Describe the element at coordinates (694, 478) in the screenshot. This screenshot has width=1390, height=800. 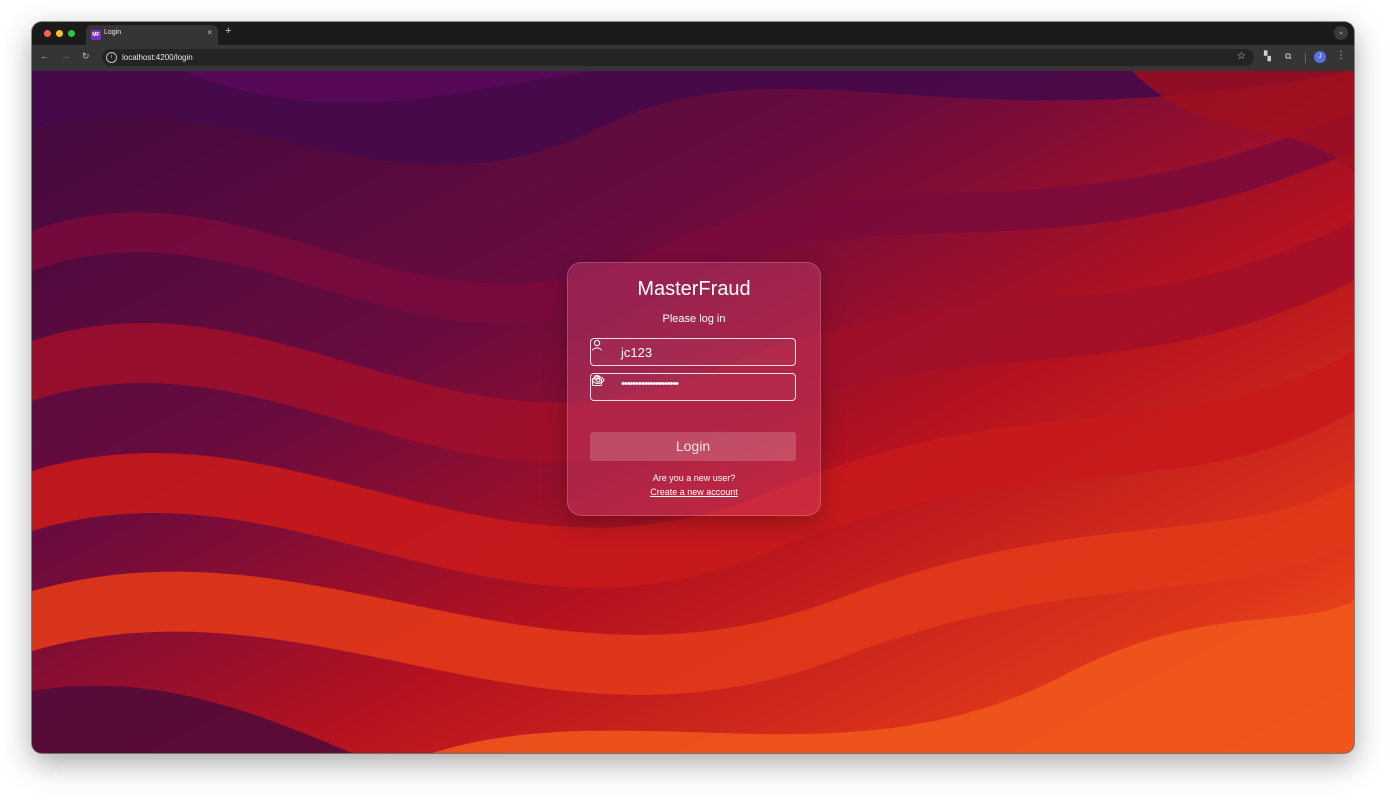
I see `new-user-prompt: Are you a new user?` at that location.